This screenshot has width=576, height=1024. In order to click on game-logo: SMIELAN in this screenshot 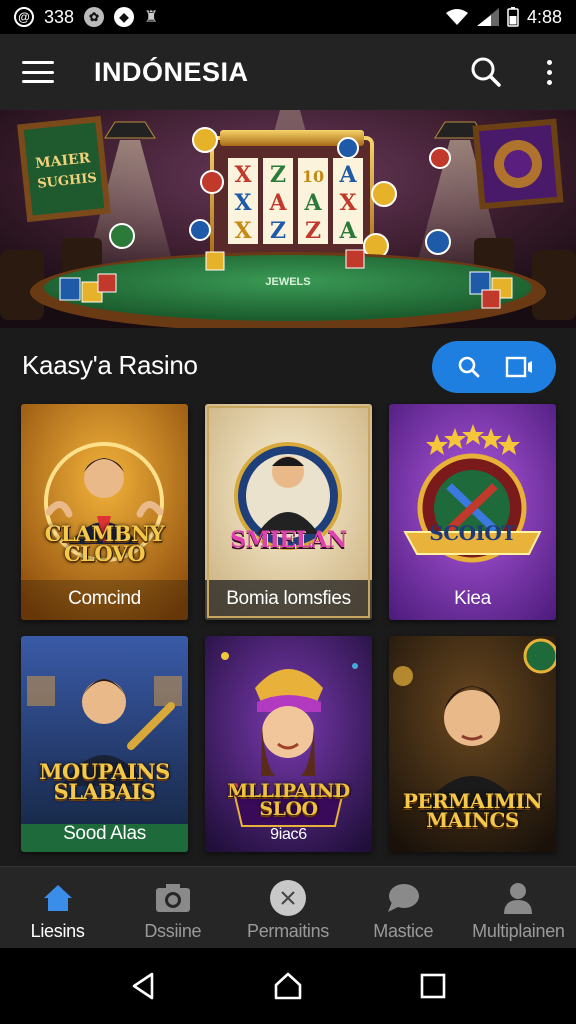, I will do `click(288, 540)`.